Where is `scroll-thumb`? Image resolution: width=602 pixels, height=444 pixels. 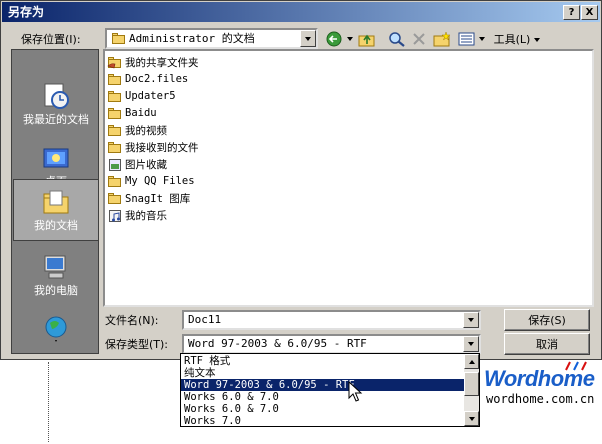 scroll-thumb is located at coordinates (471, 384).